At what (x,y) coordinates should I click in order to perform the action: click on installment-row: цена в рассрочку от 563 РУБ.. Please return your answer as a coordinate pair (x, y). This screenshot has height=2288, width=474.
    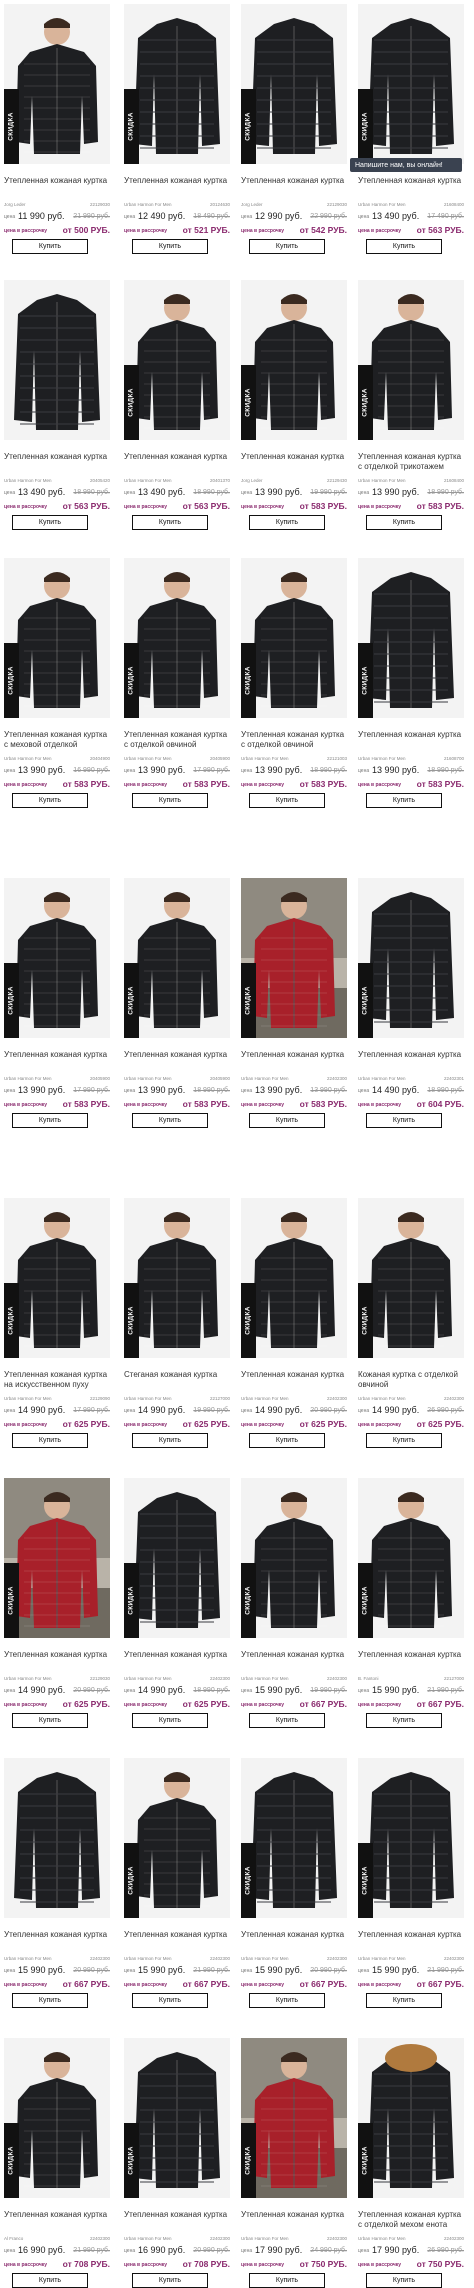
    Looking at the image, I should click on (411, 231).